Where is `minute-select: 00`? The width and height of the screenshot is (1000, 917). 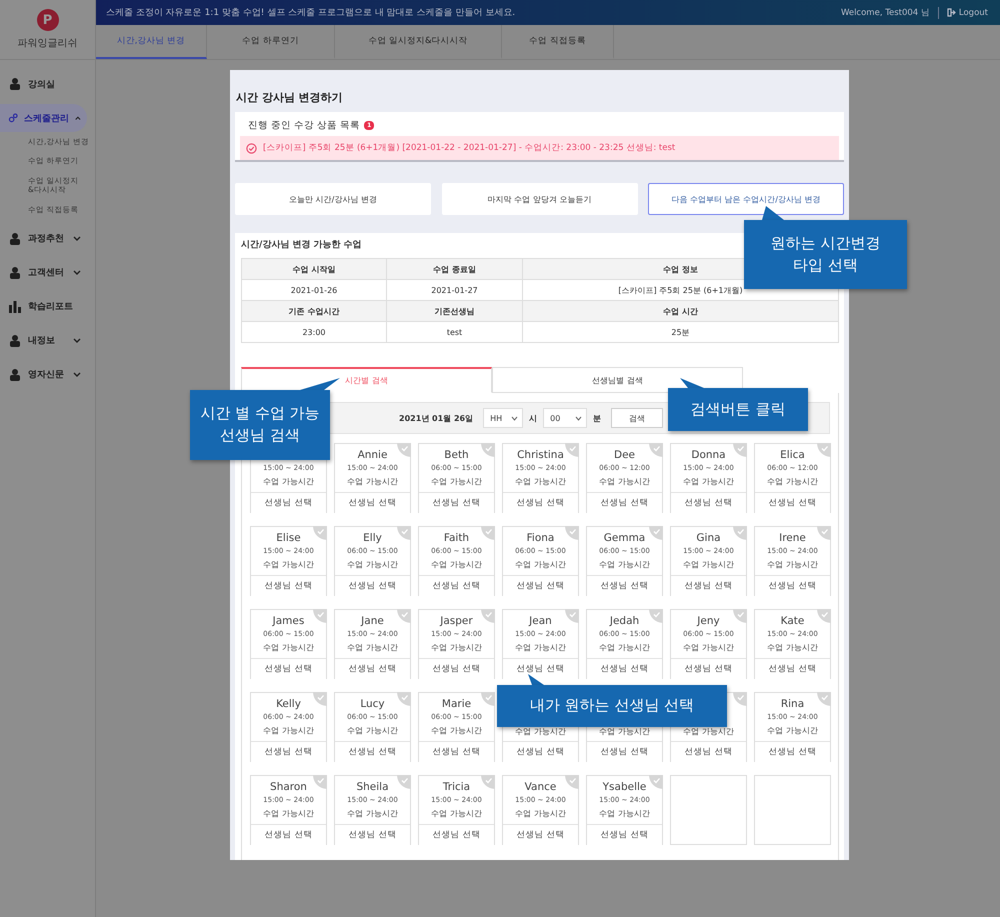 minute-select: 00 is located at coordinates (565, 418).